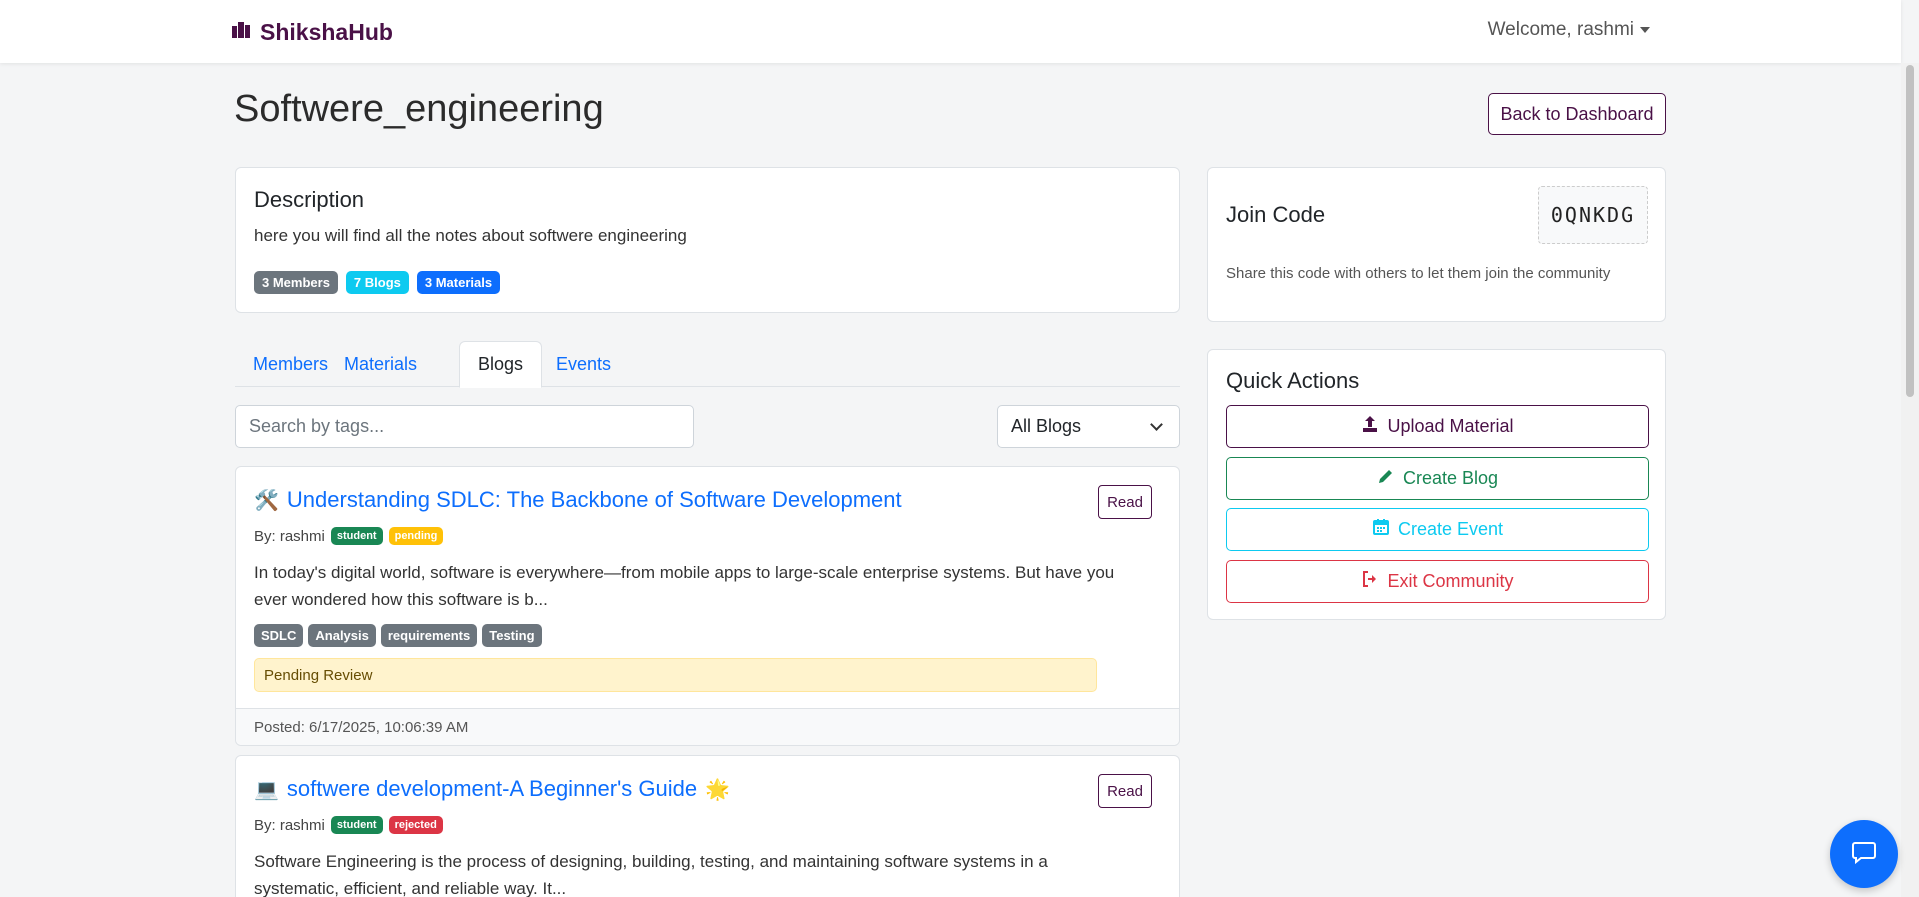  What do you see at coordinates (583, 364) in the screenshot?
I see `tab-events: Events` at bounding box center [583, 364].